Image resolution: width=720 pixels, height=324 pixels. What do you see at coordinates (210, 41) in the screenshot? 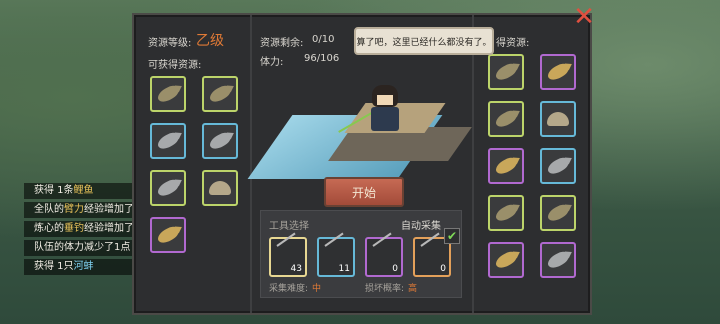
I see `grade-value: 乙级` at bounding box center [210, 41].